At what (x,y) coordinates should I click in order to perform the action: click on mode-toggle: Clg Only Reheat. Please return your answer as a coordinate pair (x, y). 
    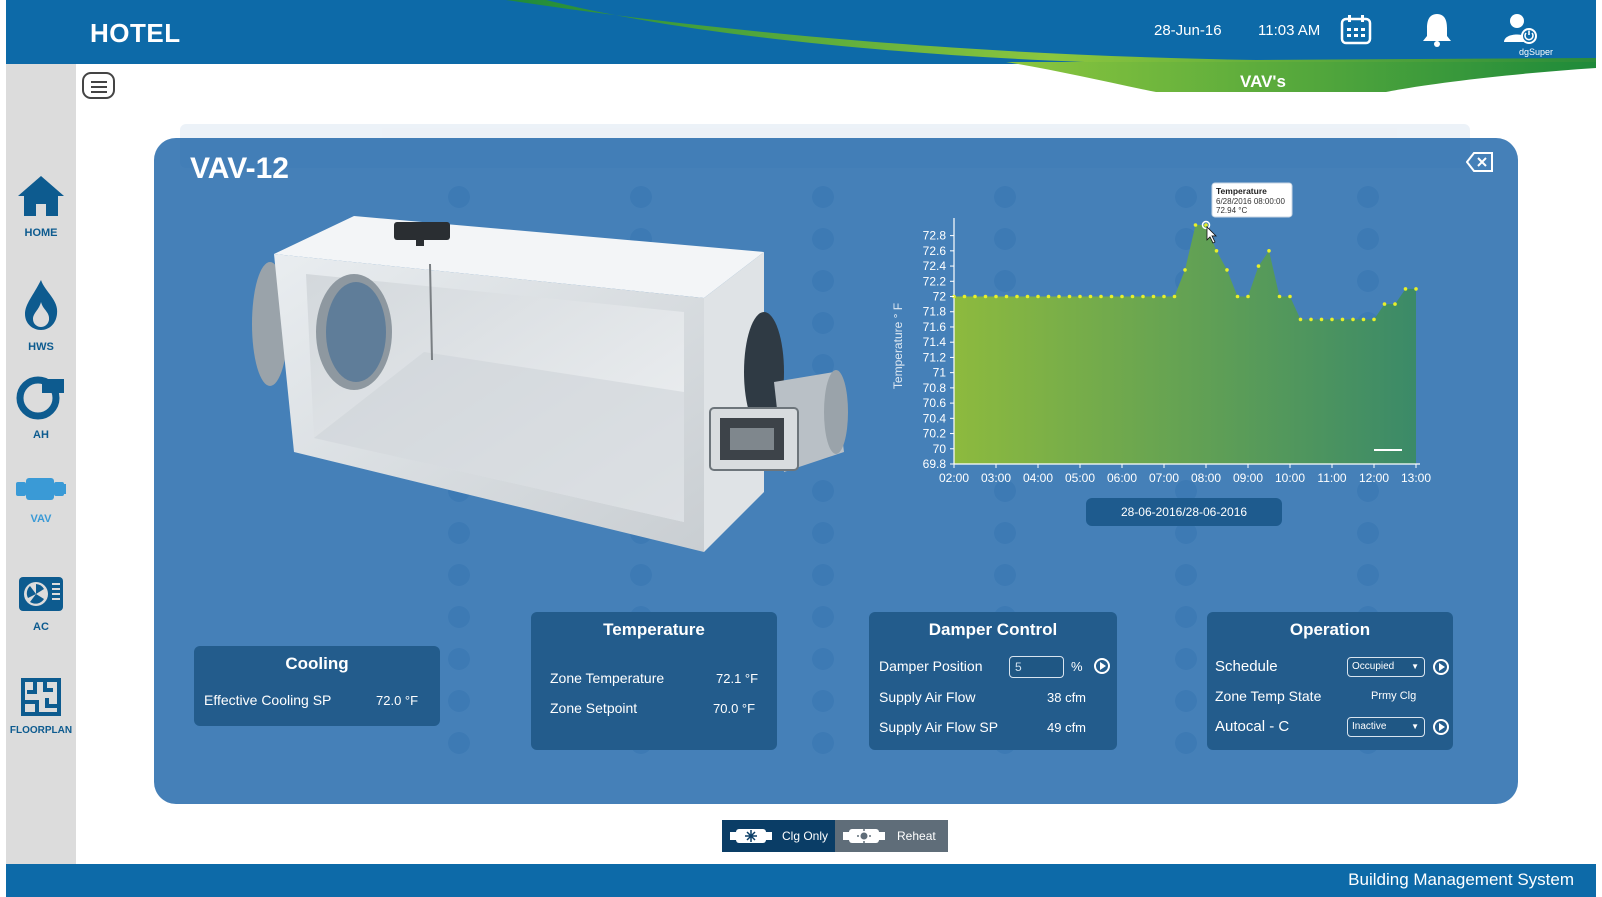
    Looking at the image, I should click on (835, 836).